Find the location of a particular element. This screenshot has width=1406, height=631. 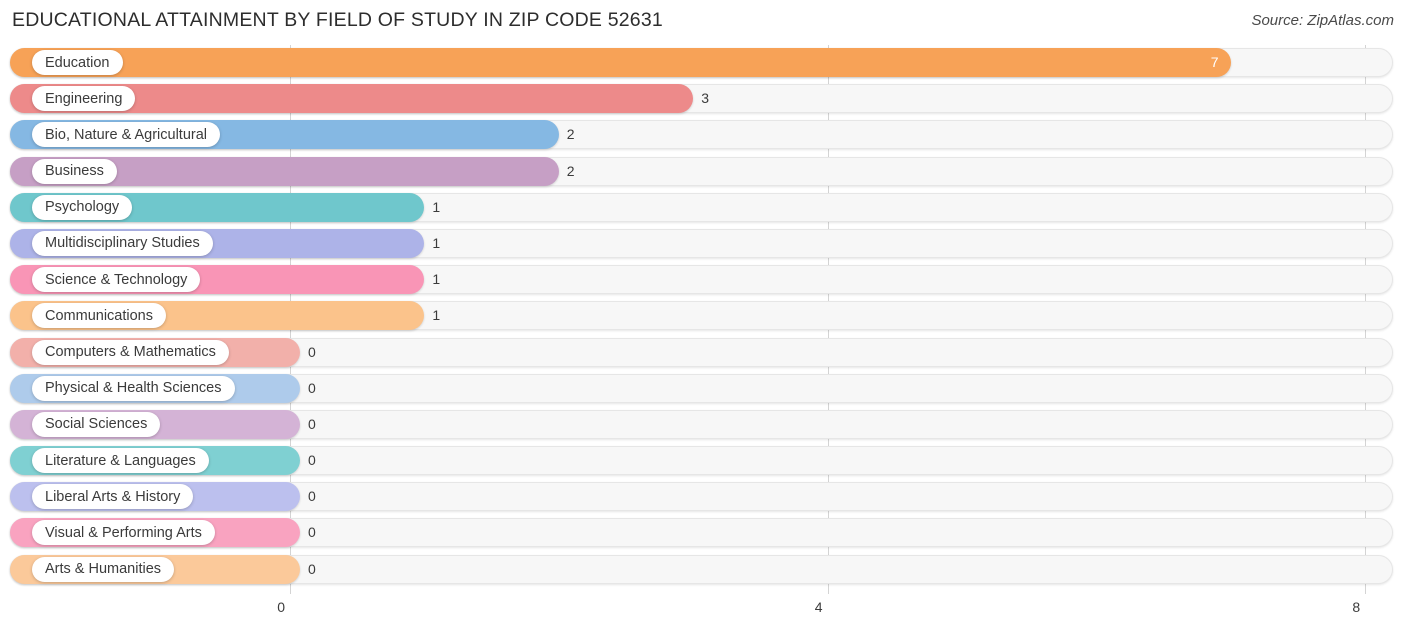

category-pill: Computers & Mathematics is located at coordinates (130, 352).